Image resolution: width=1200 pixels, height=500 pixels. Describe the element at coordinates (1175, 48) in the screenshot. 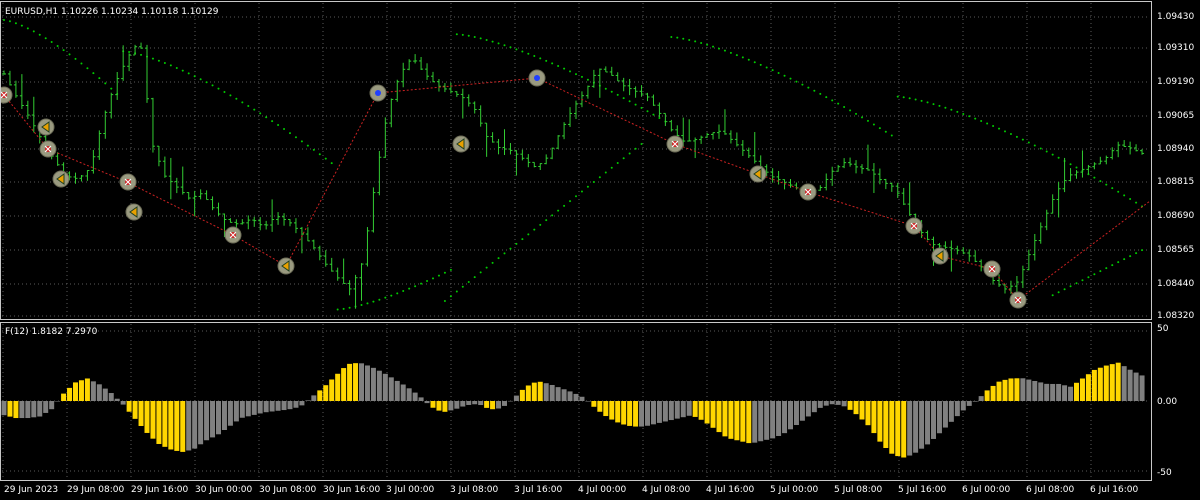

I see `price-level-label: 1.09310` at that location.